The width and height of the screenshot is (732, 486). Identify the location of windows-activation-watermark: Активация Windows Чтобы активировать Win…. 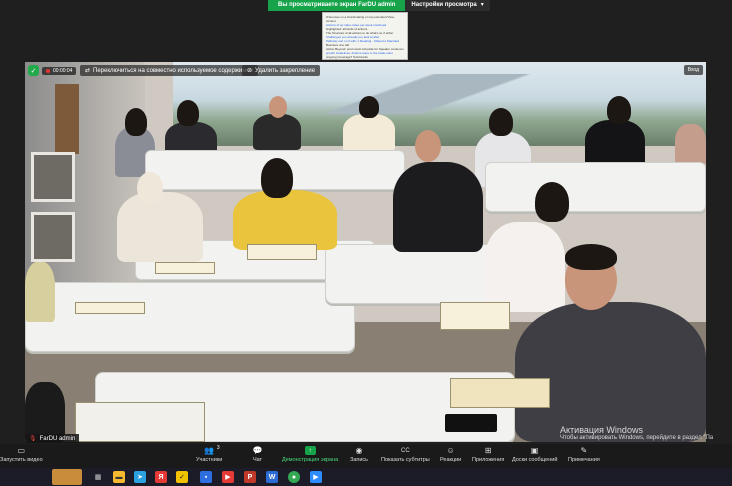
(636, 433).